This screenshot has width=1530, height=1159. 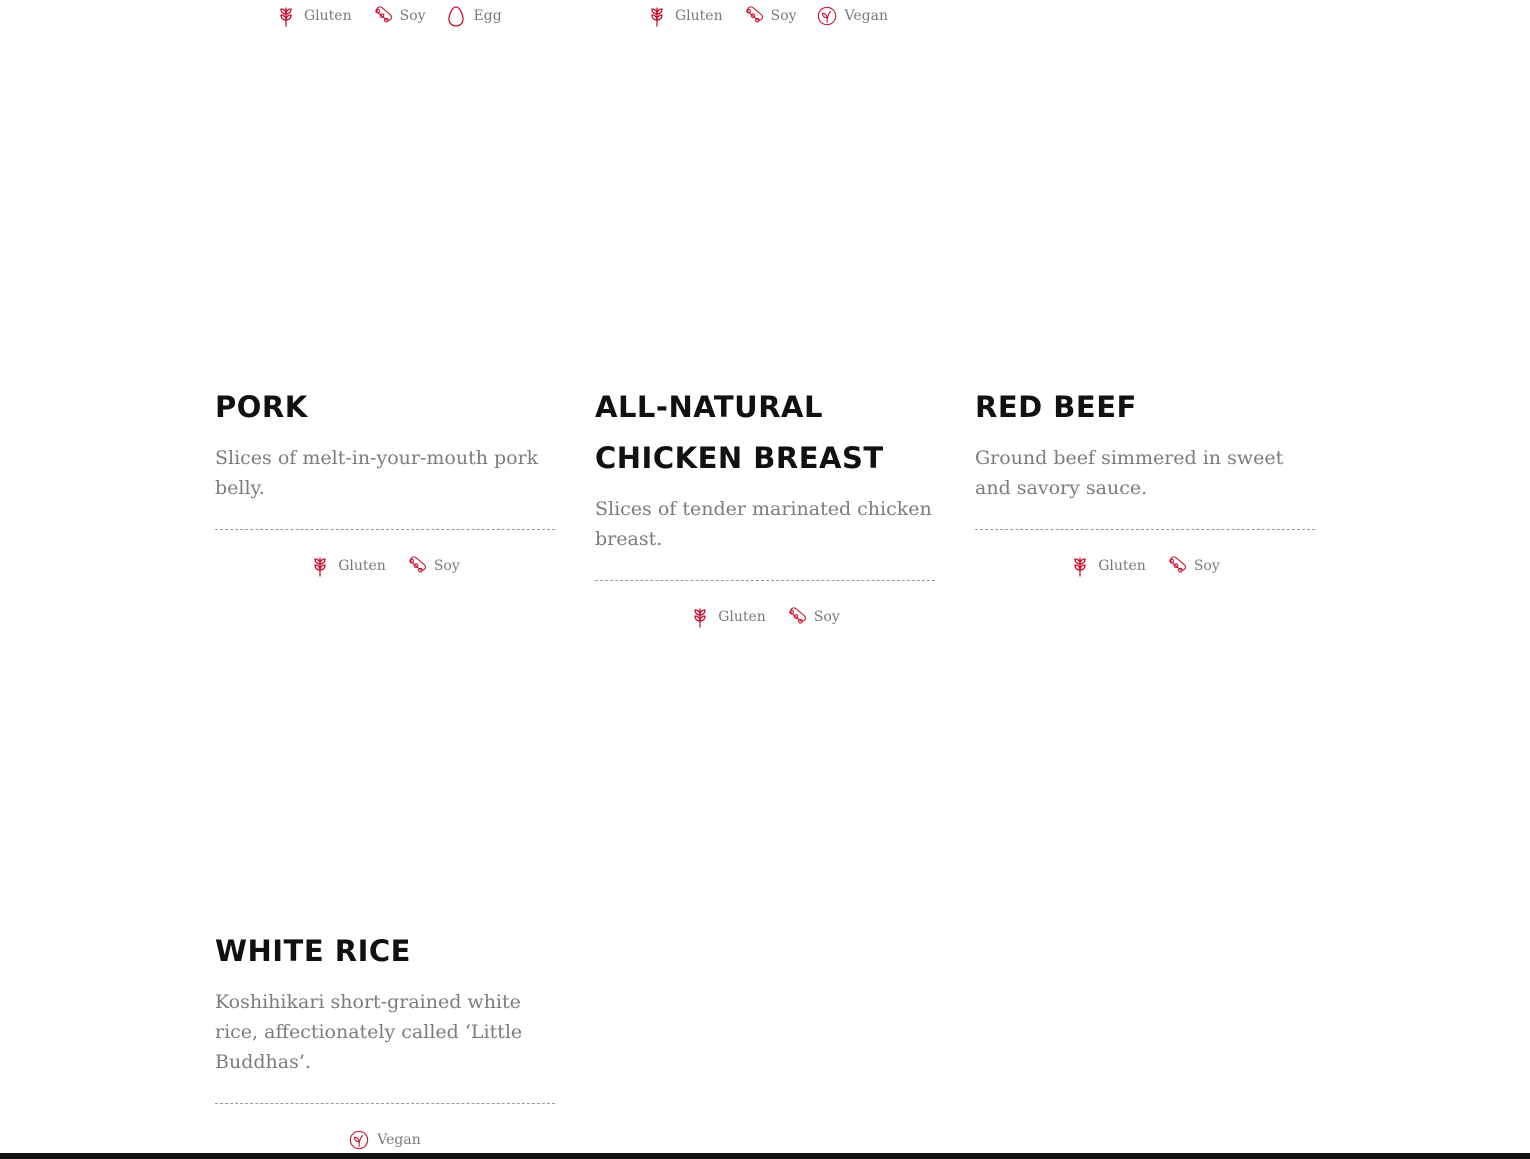 What do you see at coordinates (487, 16) in the screenshot?
I see `allergen-label: Egg` at bounding box center [487, 16].